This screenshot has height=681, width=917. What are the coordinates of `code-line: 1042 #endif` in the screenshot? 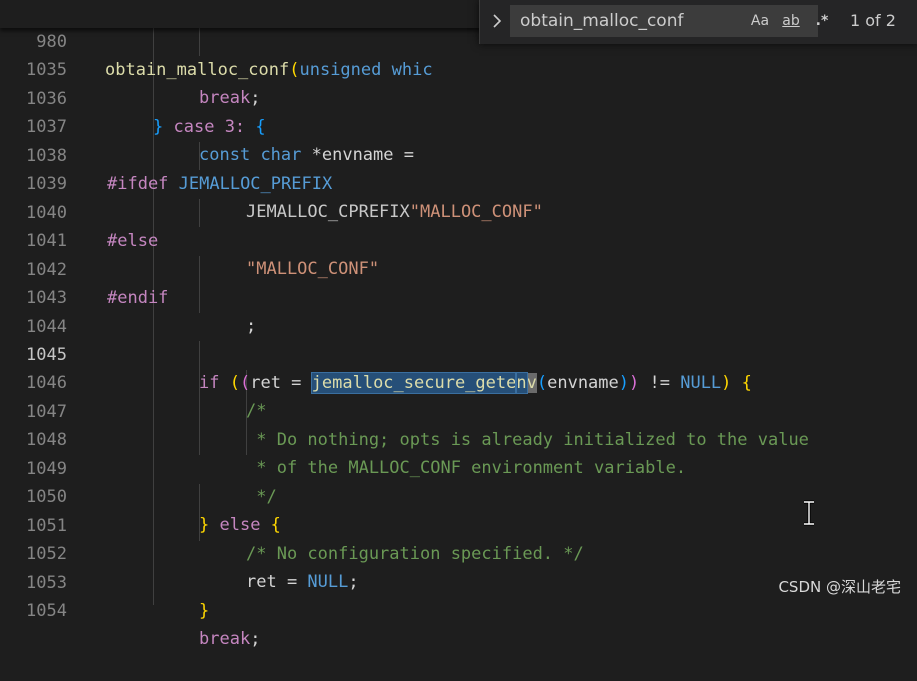 It's located at (458, 268).